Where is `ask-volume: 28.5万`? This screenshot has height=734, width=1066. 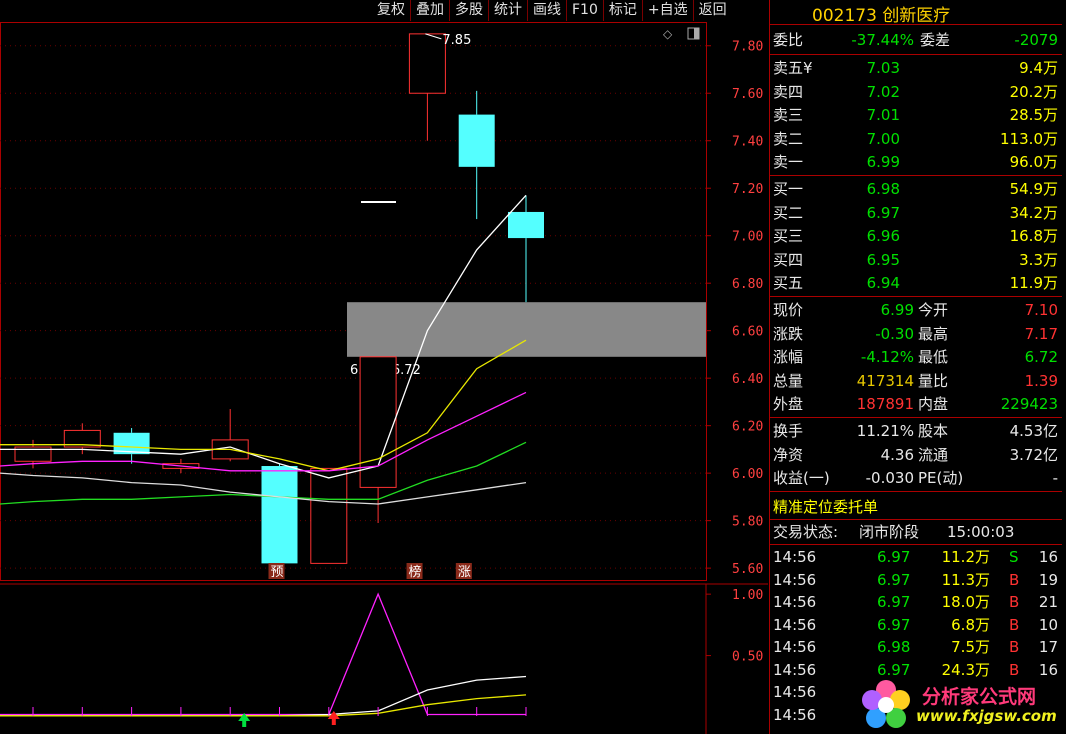 ask-volume: 28.5万 is located at coordinates (1033, 115).